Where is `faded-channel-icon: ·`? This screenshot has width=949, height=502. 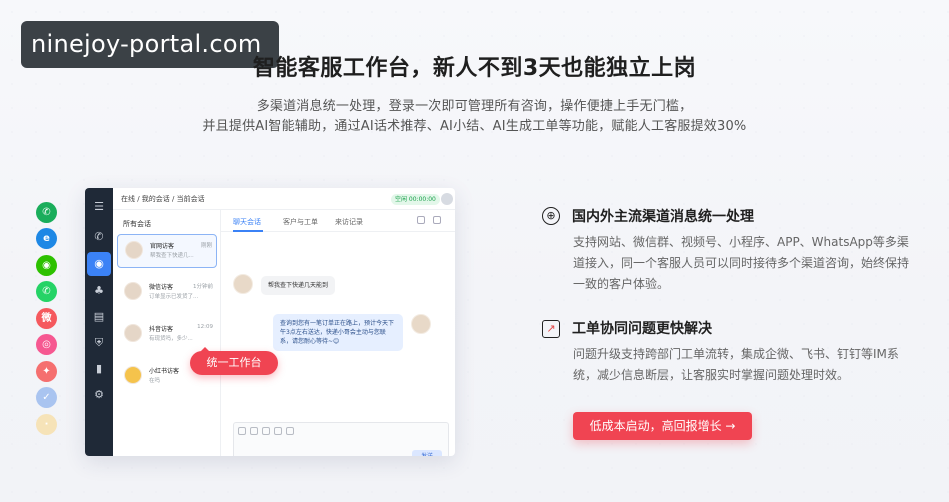
faded-channel-icon: · is located at coordinates (46, 424).